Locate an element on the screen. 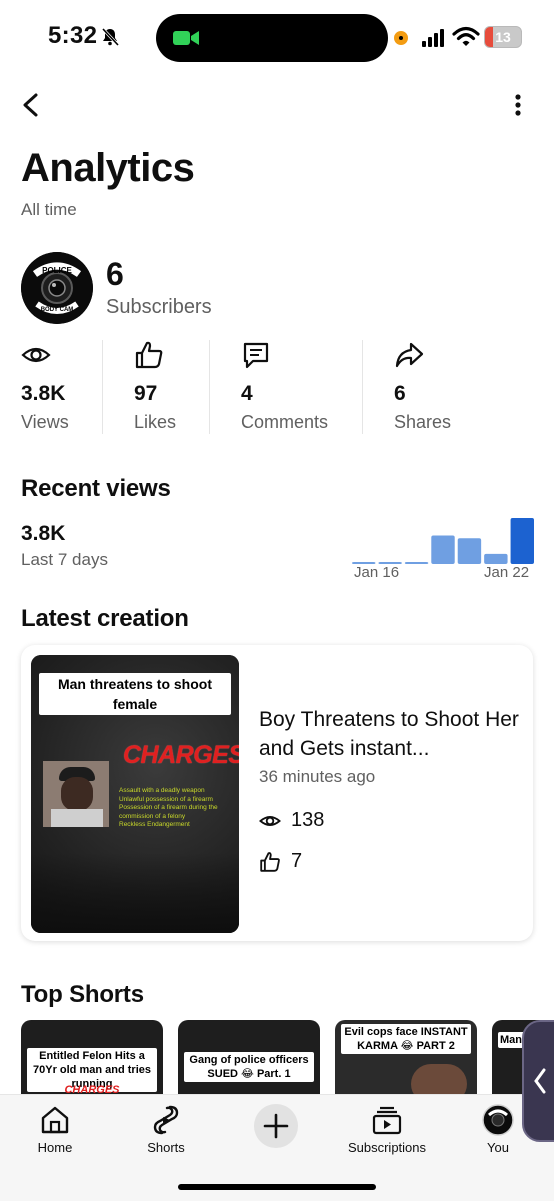 The height and width of the screenshot is (1201, 554). nav-subscriptions: Subscriptions is located at coordinates (387, 1129).